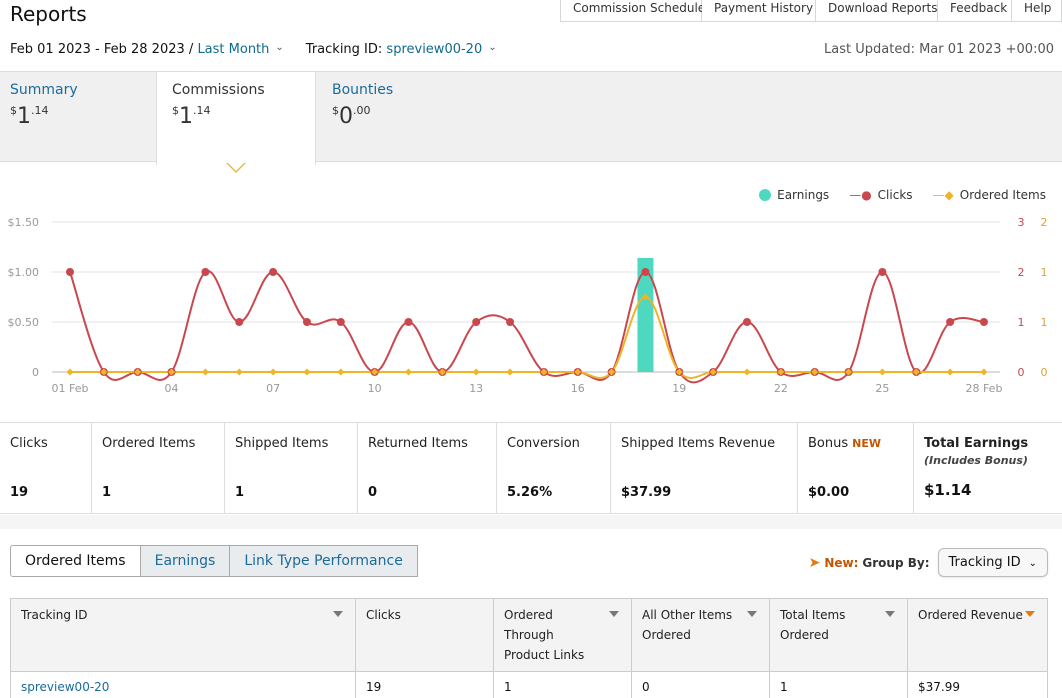  What do you see at coordinates (983, 388) in the screenshot?
I see `x-axis-label: 28 Feb` at bounding box center [983, 388].